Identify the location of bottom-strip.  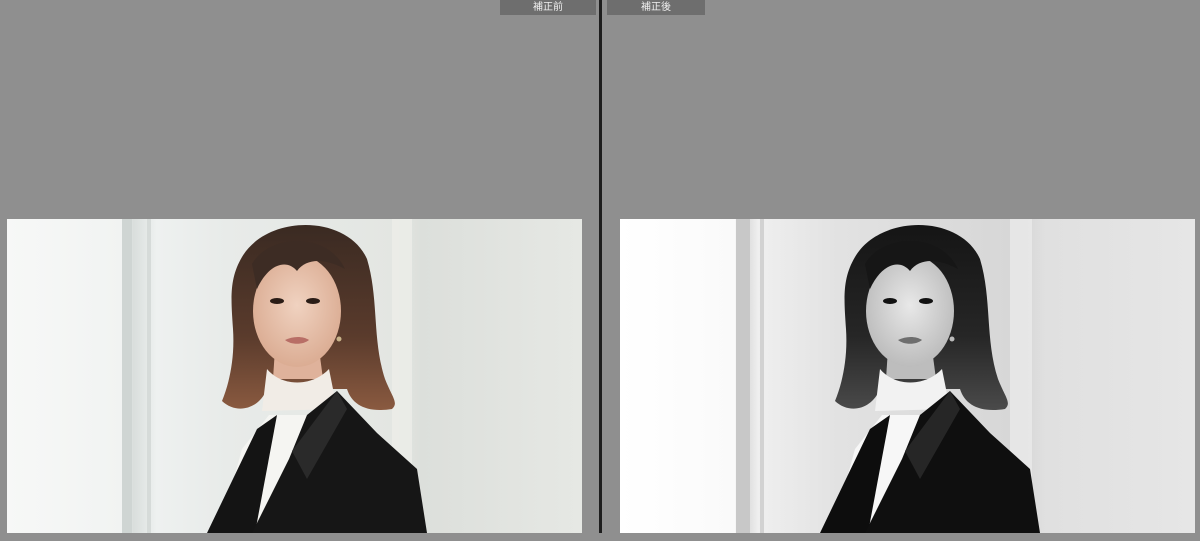
(600, 537).